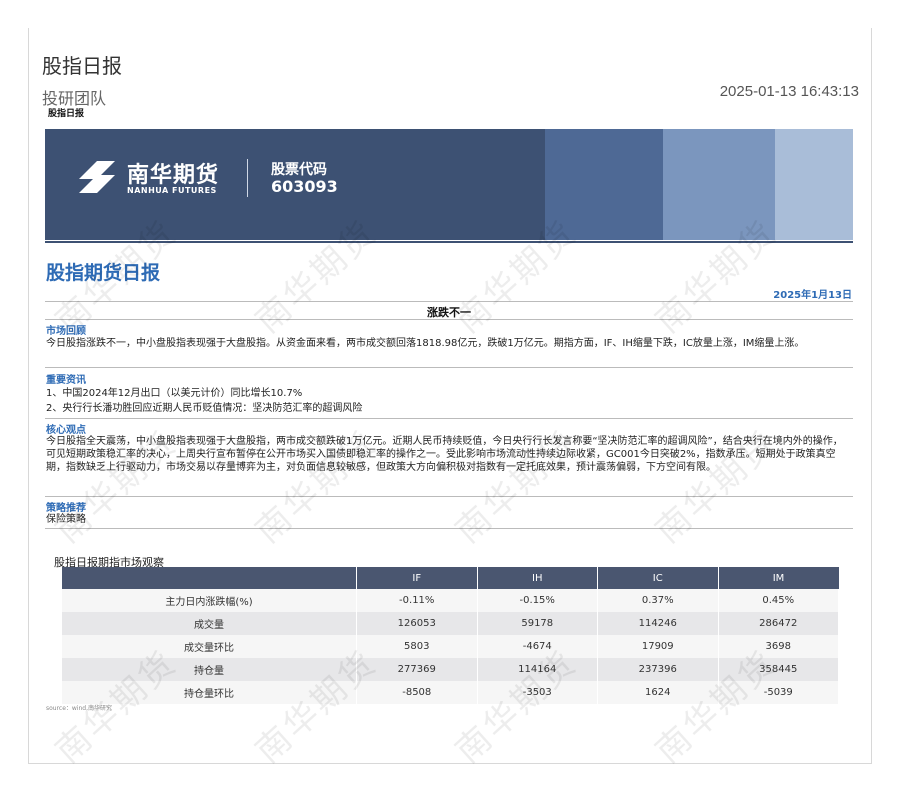 This screenshot has height=792, width=900. What do you see at coordinates (209, 623) in the screenshot?
I see `row-label: 成交量` at bounding box center [209, 623].